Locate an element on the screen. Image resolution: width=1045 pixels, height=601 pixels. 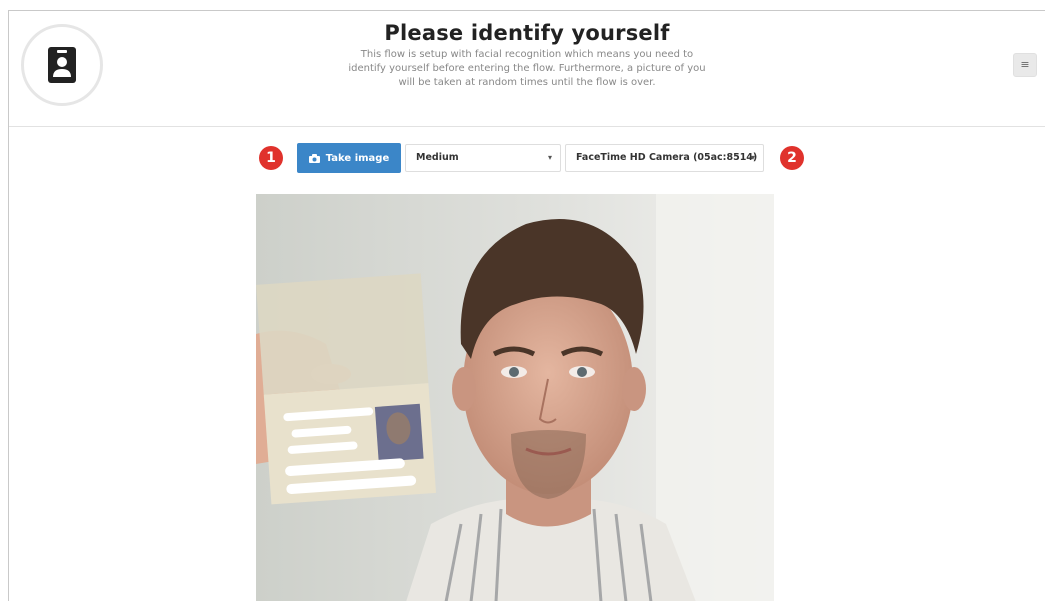
camera-select: FaceTime HD Camera (05ac:8514) ▾ is located at coordinates (664, 158).